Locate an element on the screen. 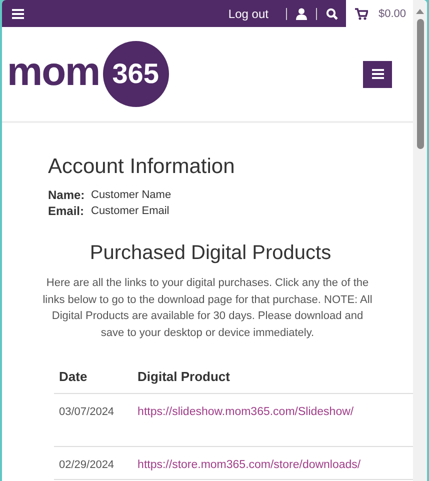 This screenshot has width=429, height=481. product-link: https://slideshow.mom365.com/Slideshow/ is located at coordinates (246, 412).